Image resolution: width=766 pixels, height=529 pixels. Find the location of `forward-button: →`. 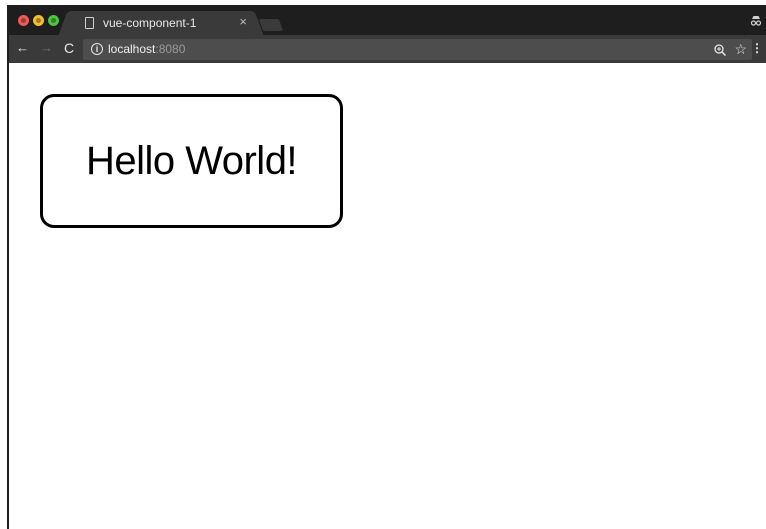

forward-button: → is located at coordinates (46, 48).